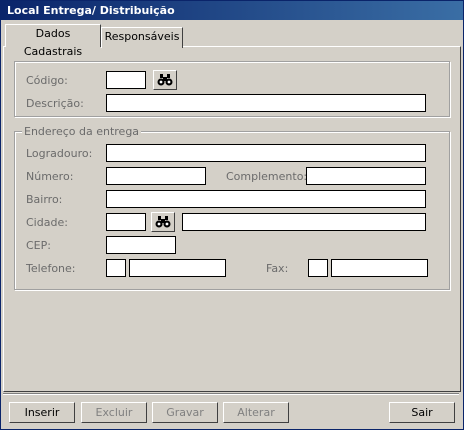  I want to click on fax-ddd-input, so click(318, 268).